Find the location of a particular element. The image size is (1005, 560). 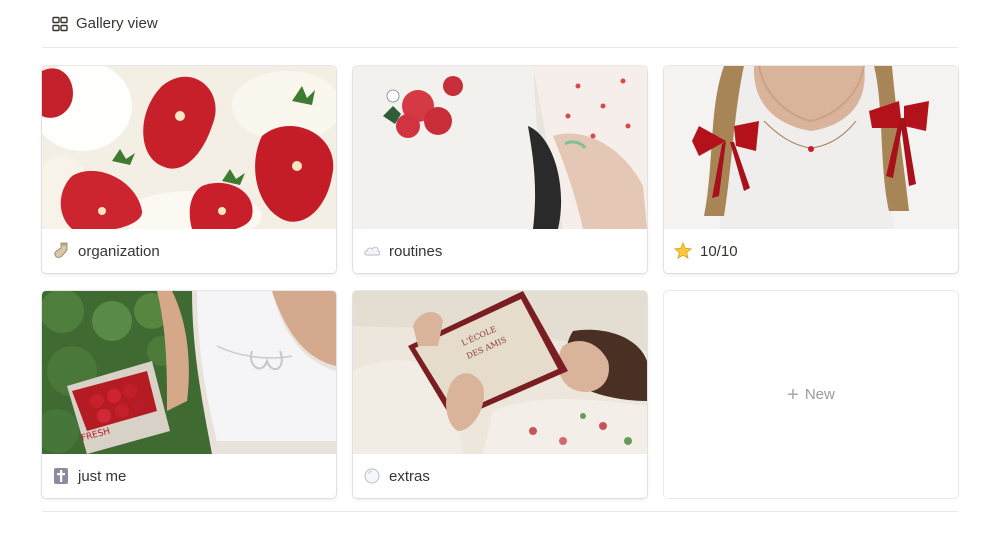

gallery-card-routines: routines is located at coordinates (500, 169).